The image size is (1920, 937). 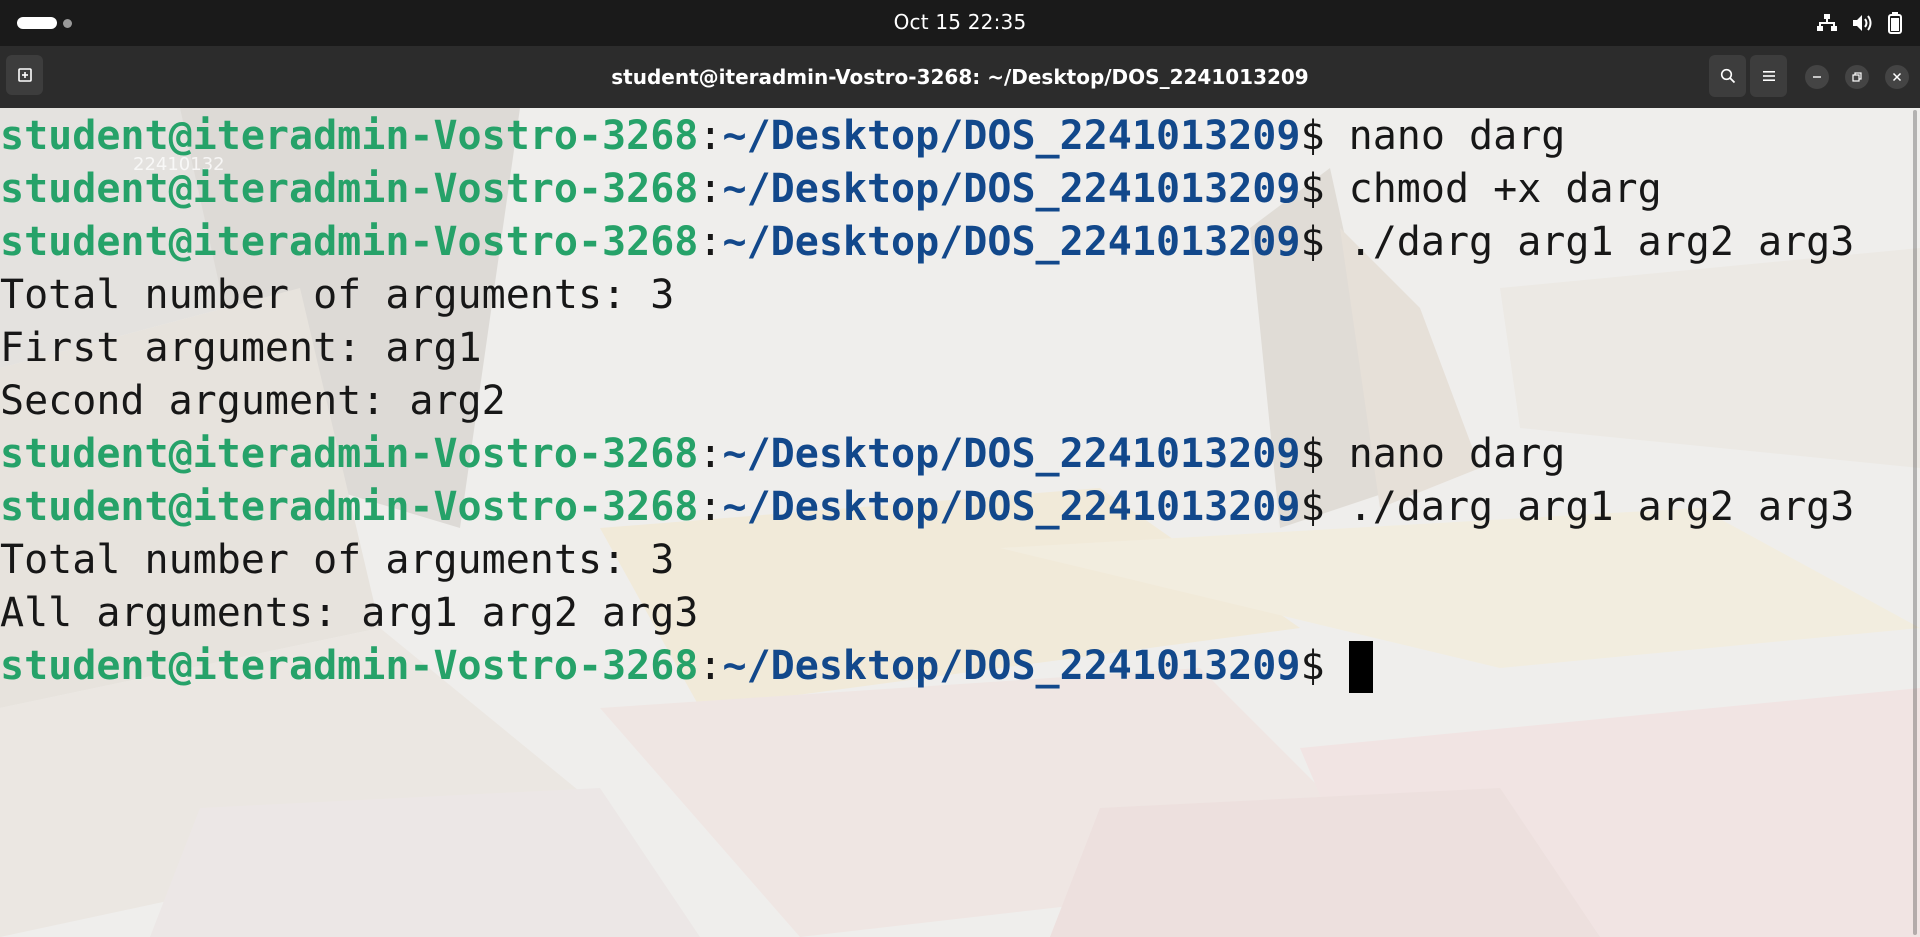 I want to click on minimize-icon, so click(x=1817, y=77).